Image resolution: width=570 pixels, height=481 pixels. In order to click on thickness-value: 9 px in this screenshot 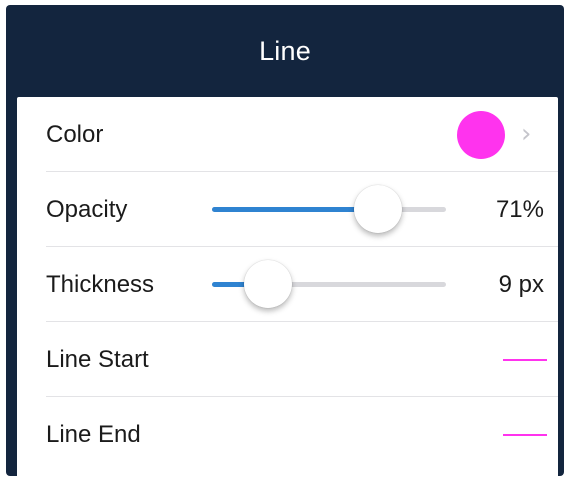, I will do `click(521, 284)`.